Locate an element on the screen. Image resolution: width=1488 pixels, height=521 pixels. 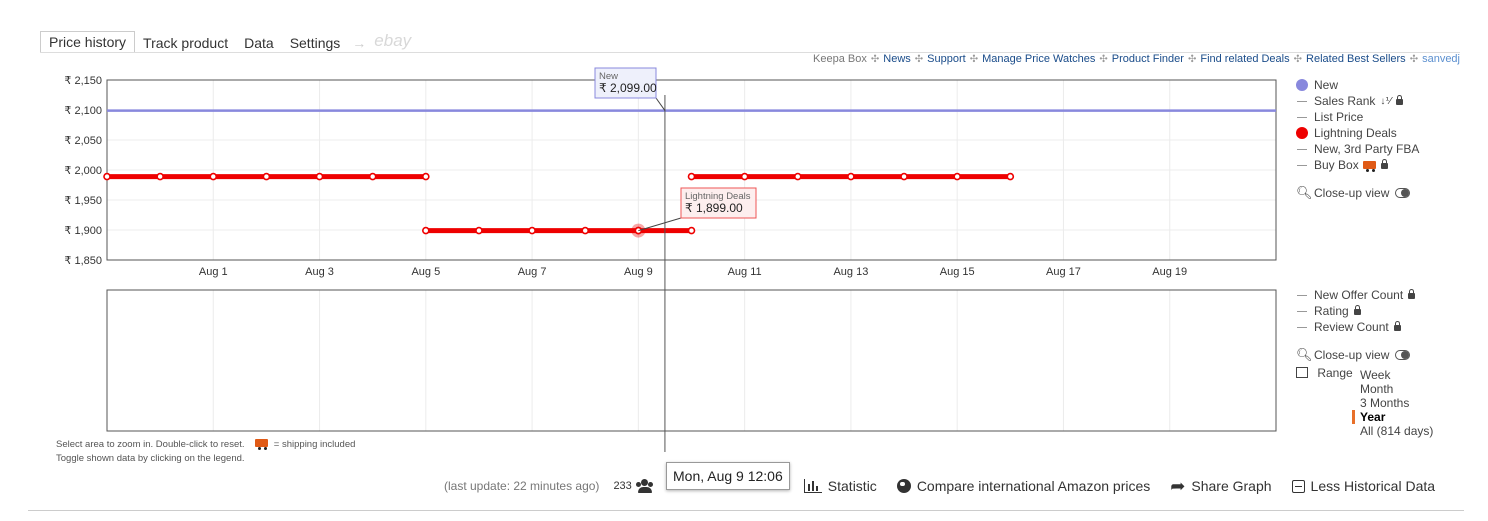
legend-label: New, 3rd Party FBA is located at coordinates (1367, 149).